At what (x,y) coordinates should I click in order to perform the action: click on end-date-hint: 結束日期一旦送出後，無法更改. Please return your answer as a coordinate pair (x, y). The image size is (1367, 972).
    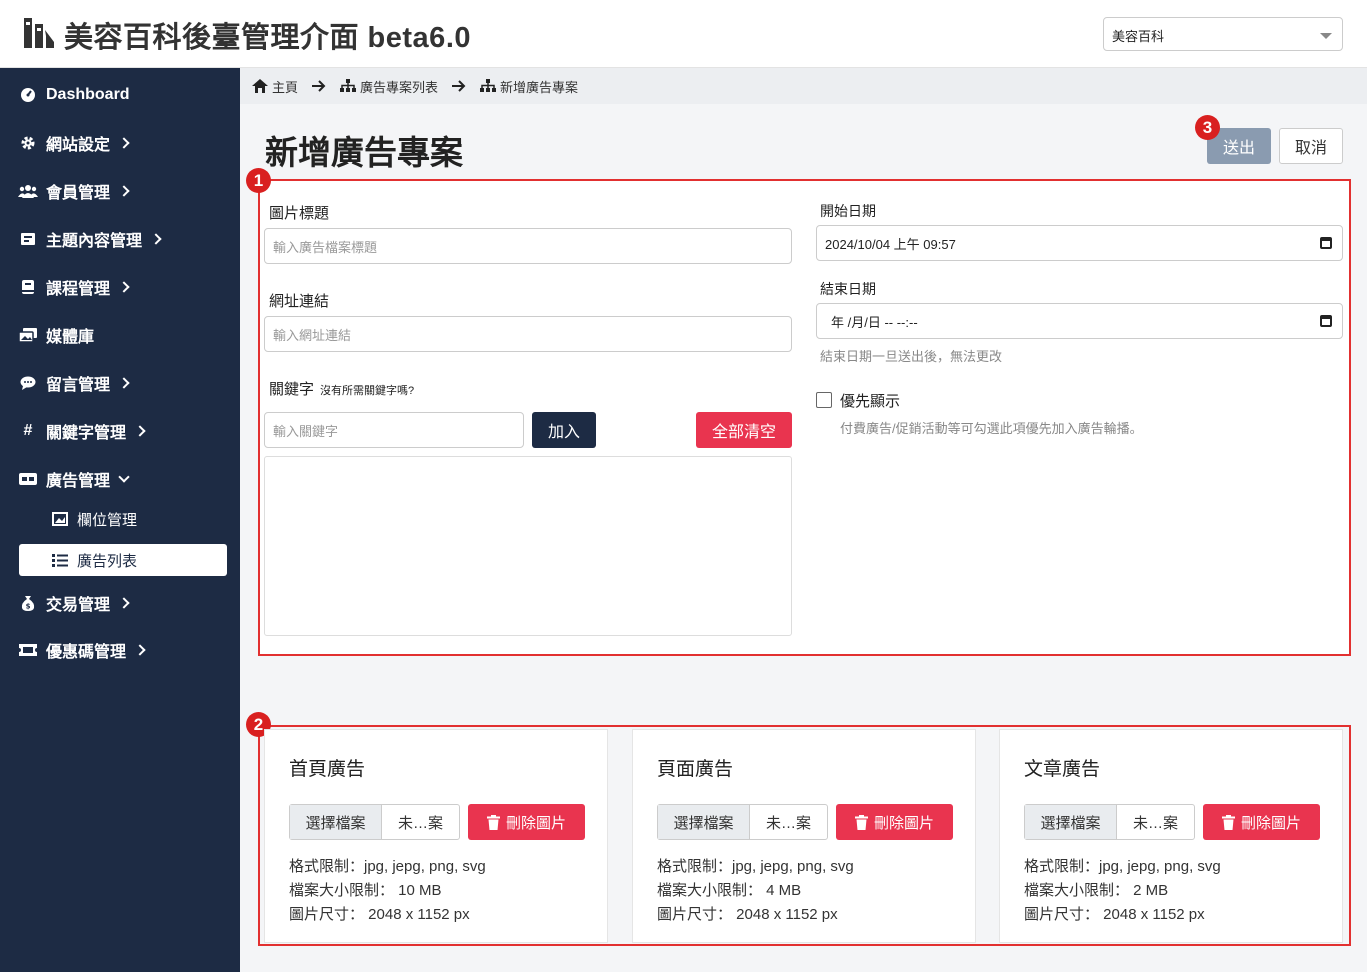
    Looking at the image, I should click on (911, 356).